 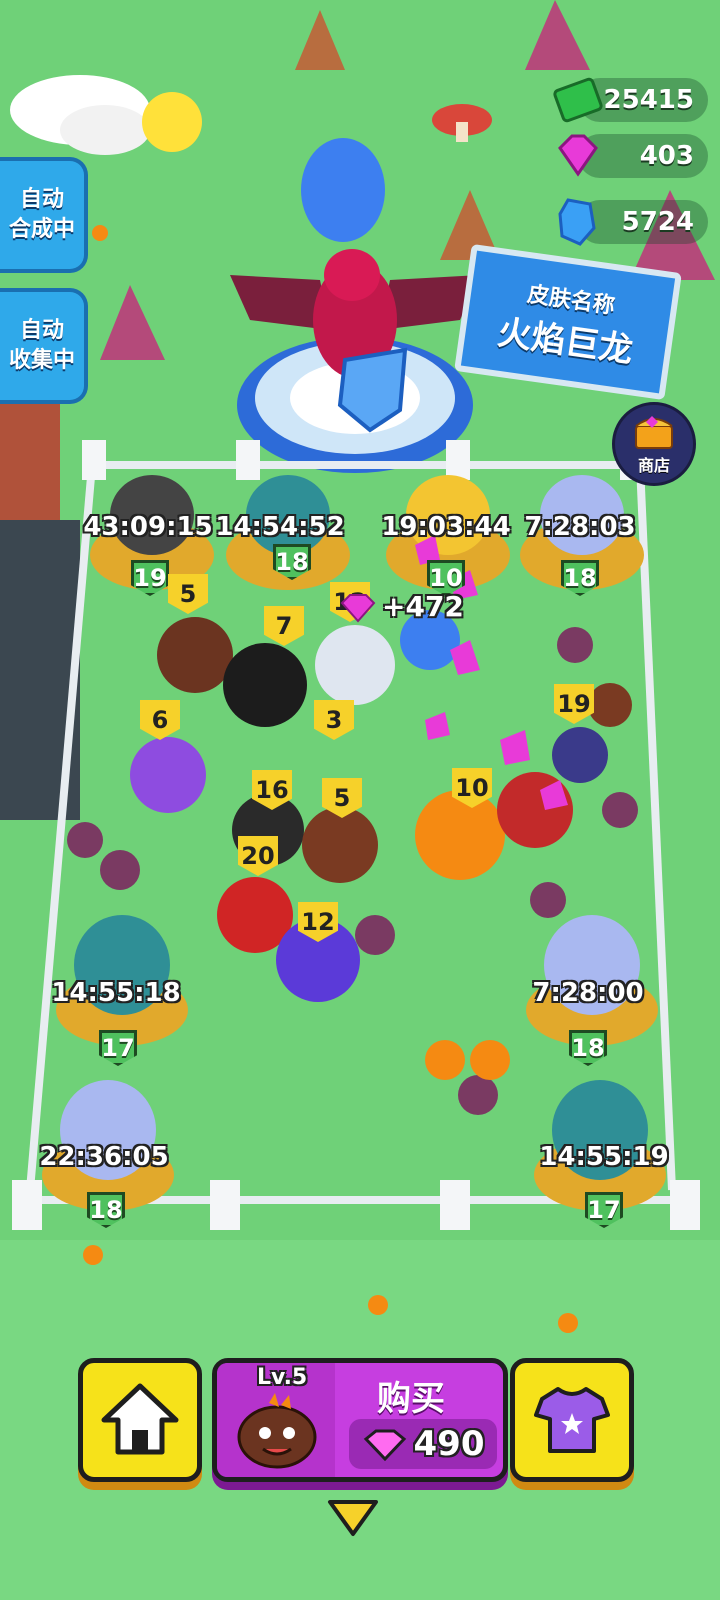 I want to click on buy-level-label: Lv.5, so click(x=282, y=1377).